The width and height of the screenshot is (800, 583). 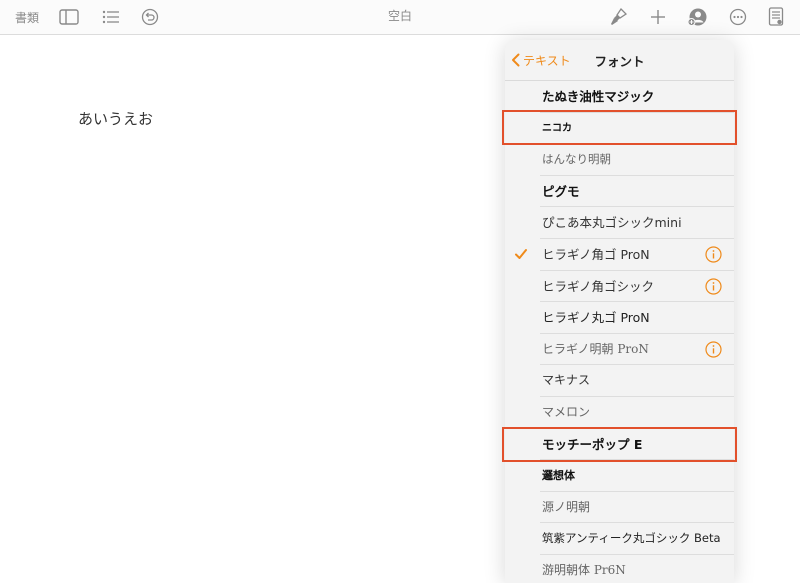 I want to click on back-button: テキスト, so click(x=541, y=60).